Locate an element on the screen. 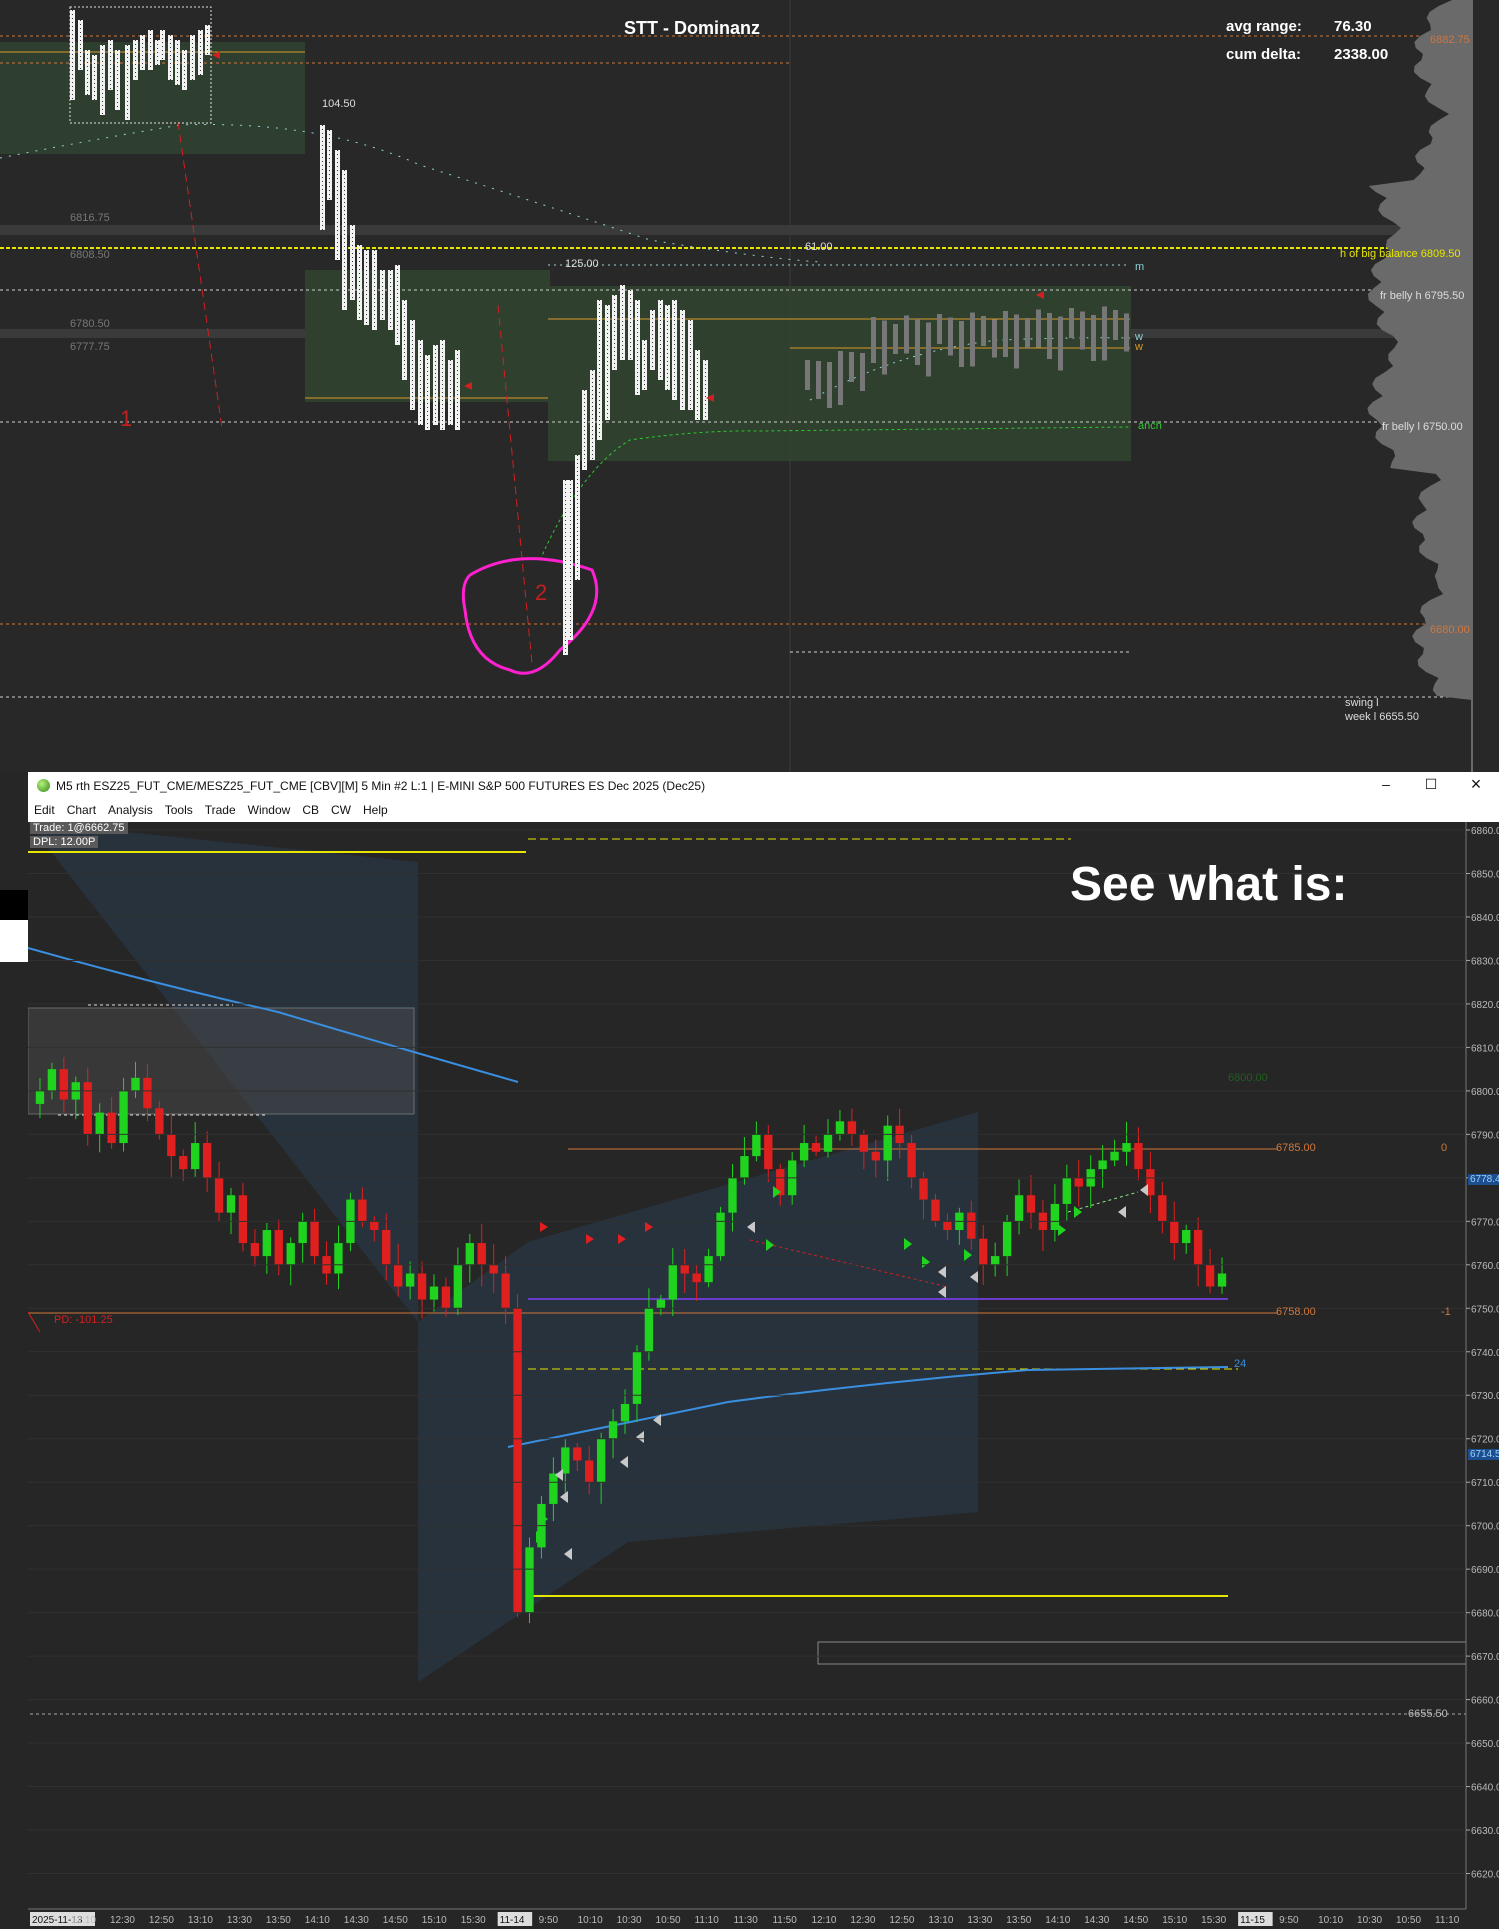 The width and height of the screenshot is (1499, 1929). last-price-tag: 6778.40 is located at coordinates (1483, 1179).